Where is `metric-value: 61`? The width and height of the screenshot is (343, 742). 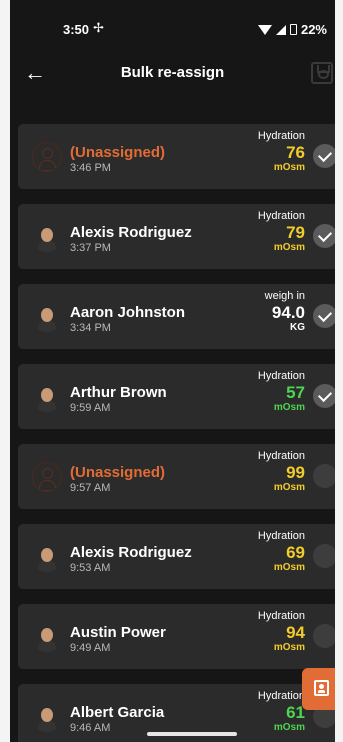 metric-value: 61 is located at coordinates (295, 712).